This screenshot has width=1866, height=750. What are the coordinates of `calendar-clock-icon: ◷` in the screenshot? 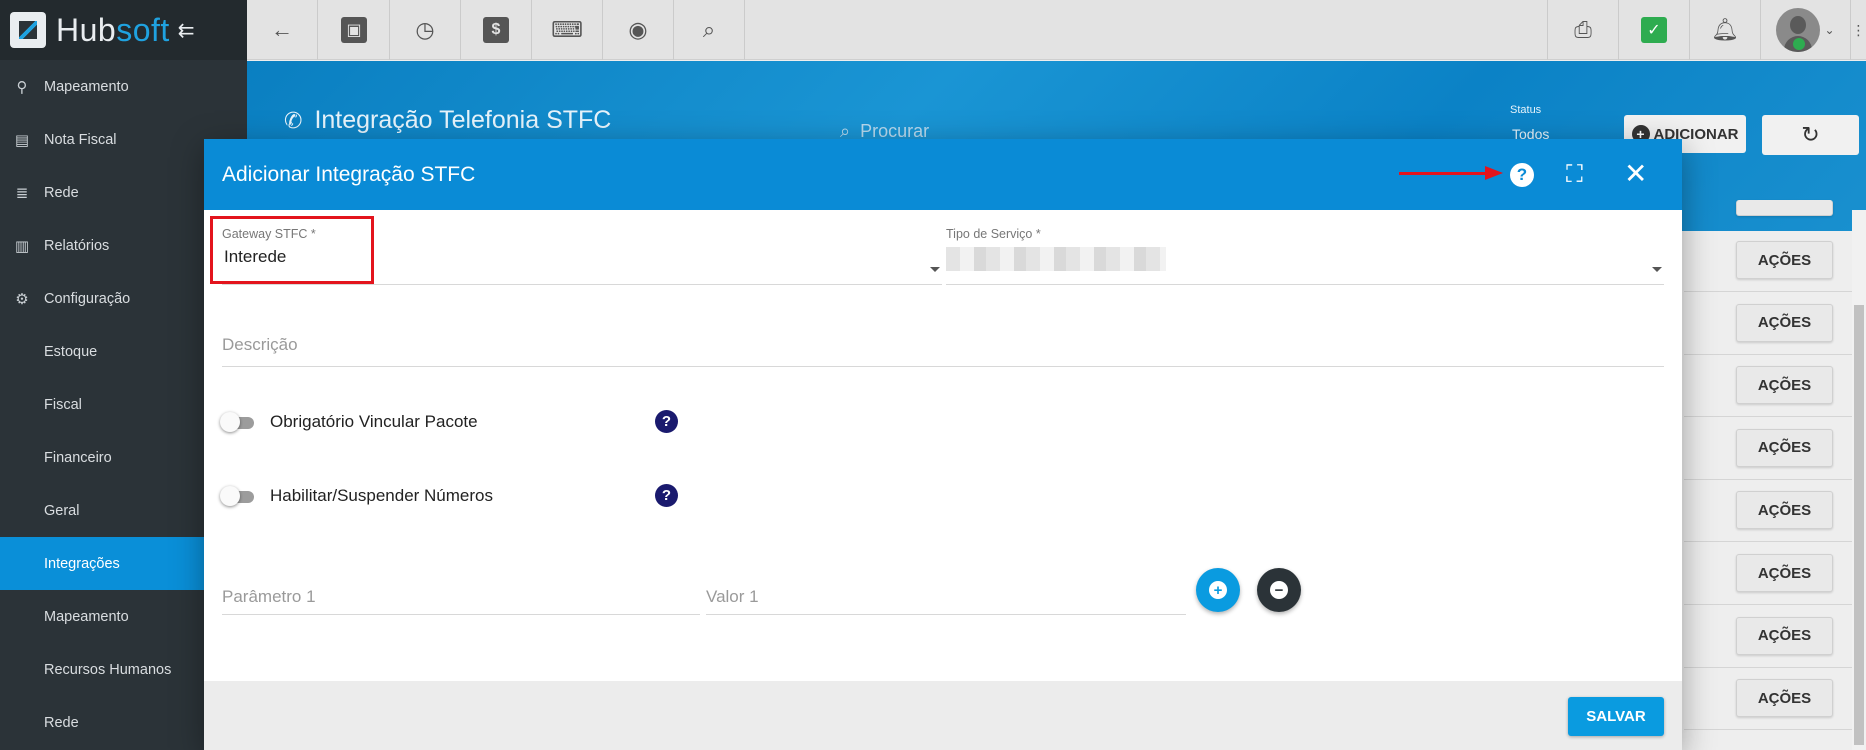 It's located at (425, 30).